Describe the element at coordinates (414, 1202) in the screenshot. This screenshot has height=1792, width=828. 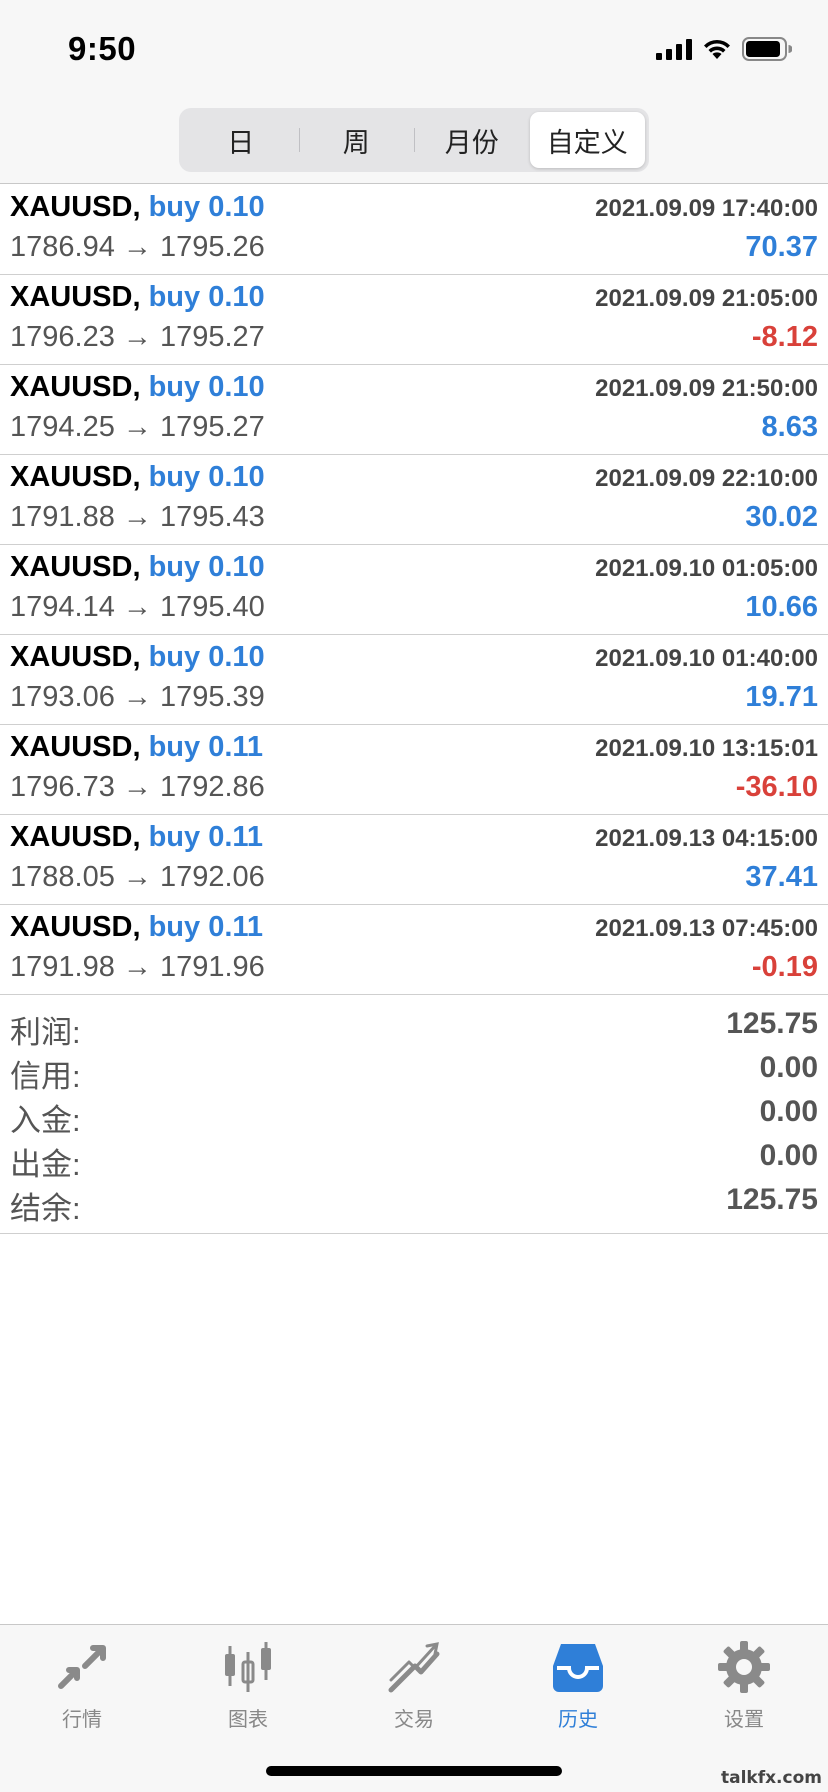
I see `summary-balance: 结余: 125.75` at that location.